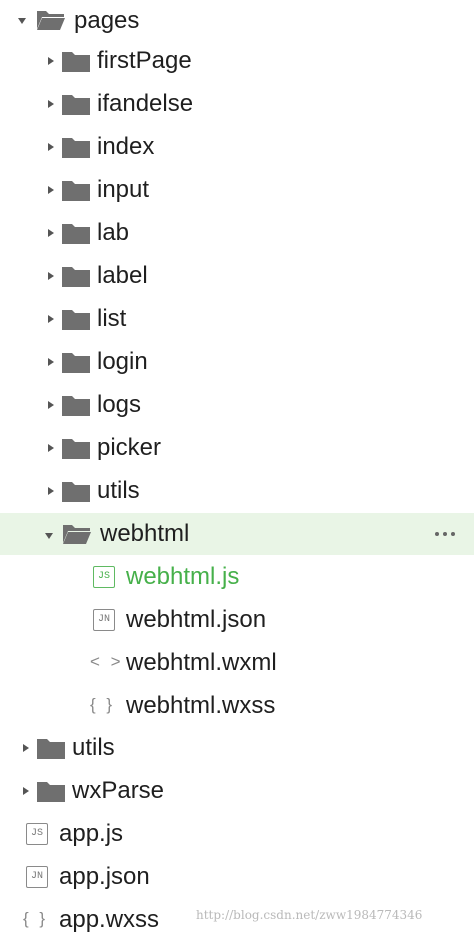 The width and height of the screenshot is (474, 941). What do you see at coordinates (237, 448) in the screenshot?
I see `folder-picker: picker` at bounding box center [237, 448].